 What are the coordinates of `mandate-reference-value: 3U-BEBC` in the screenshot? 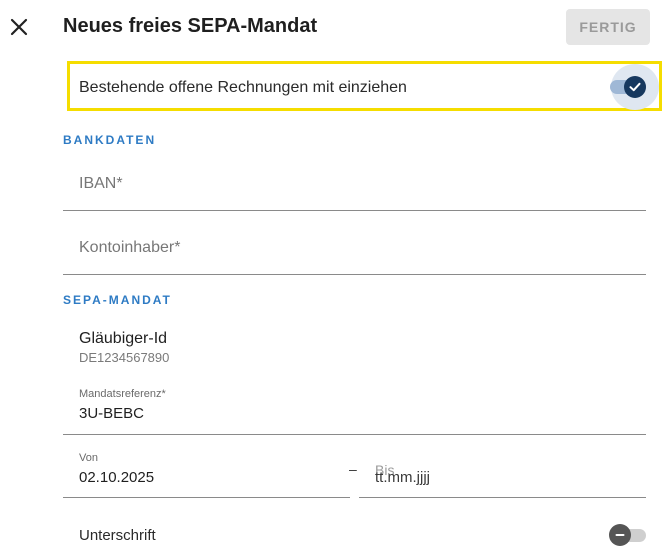 It's located at (112, 413).